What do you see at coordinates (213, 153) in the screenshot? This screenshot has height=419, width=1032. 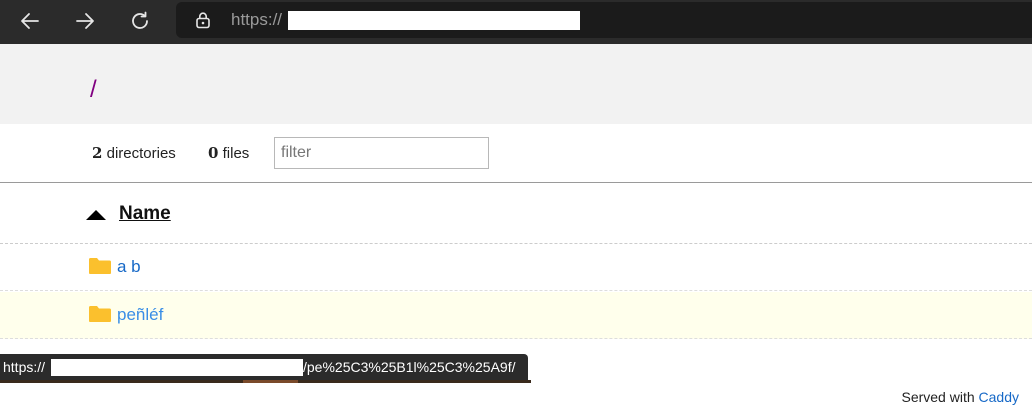 I see `file-count-number: 0` at bounding box center [213, 153].